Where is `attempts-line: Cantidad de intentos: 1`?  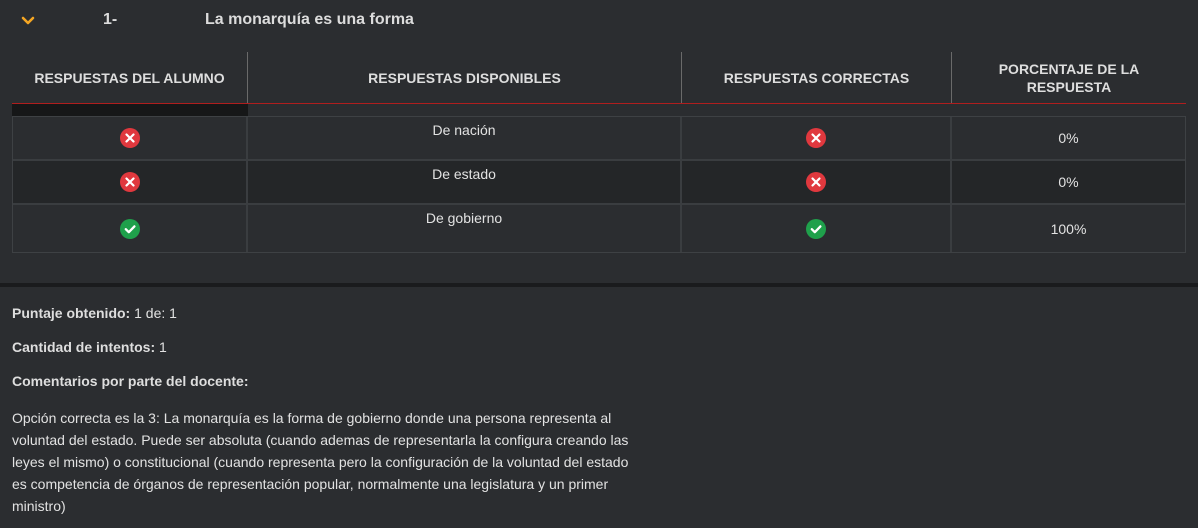
attempts-line: Cantidad de intentos: 1 is located at coordinates (332, 356).